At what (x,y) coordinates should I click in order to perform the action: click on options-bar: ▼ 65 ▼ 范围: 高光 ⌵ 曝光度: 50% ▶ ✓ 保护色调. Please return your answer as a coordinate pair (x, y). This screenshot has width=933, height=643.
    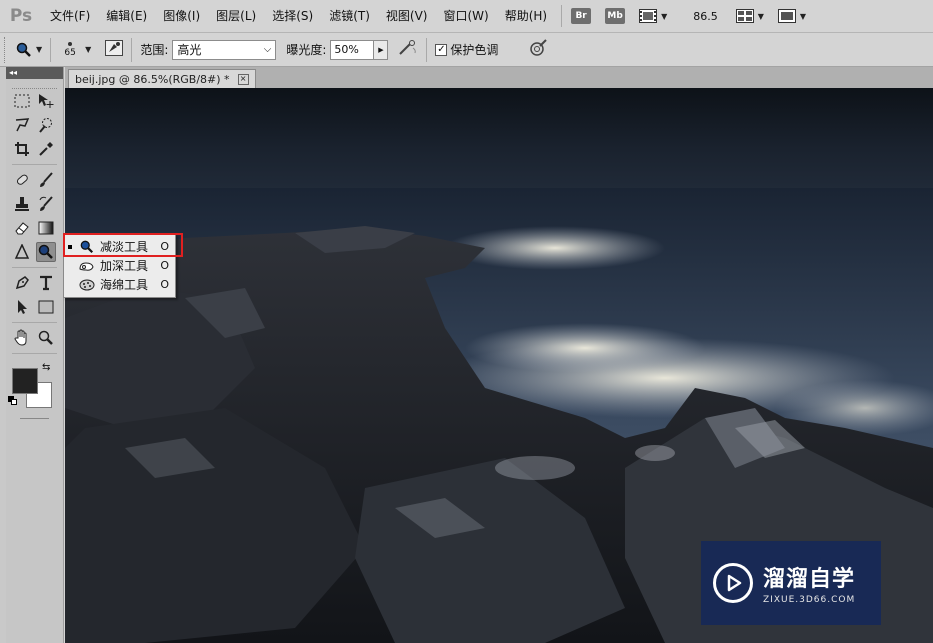
    Looking at the image, I should click on (466, 50).